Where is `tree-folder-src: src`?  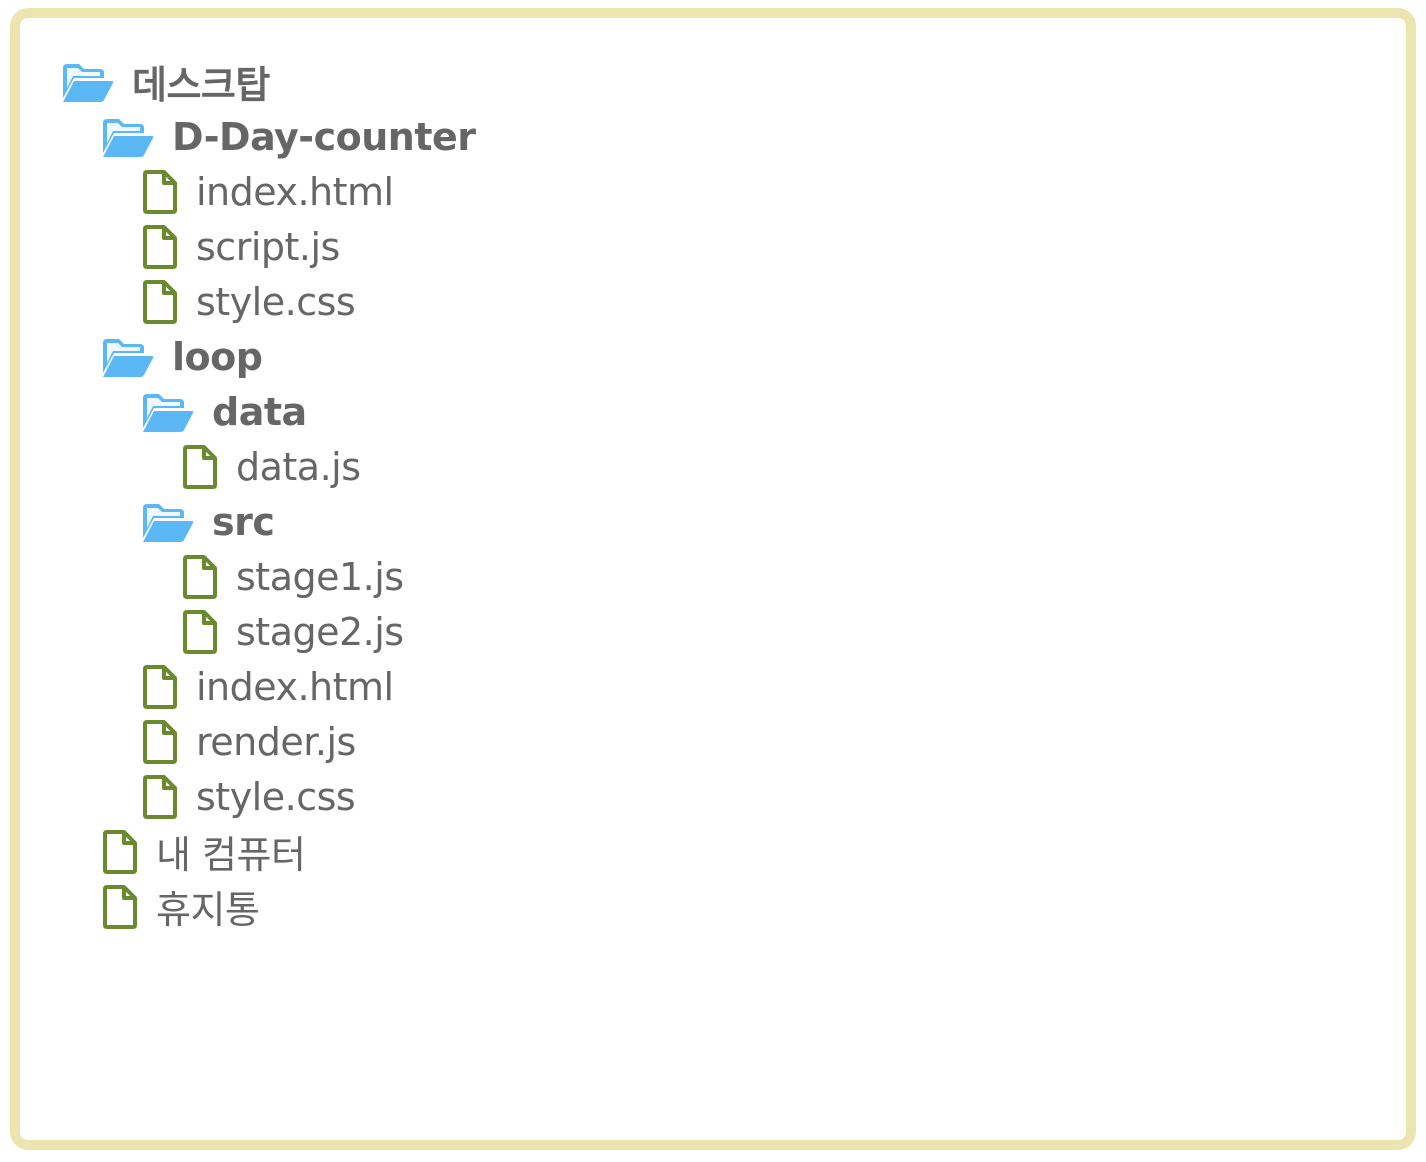 tree-folder-src: src is located at coordinates (268, 521).